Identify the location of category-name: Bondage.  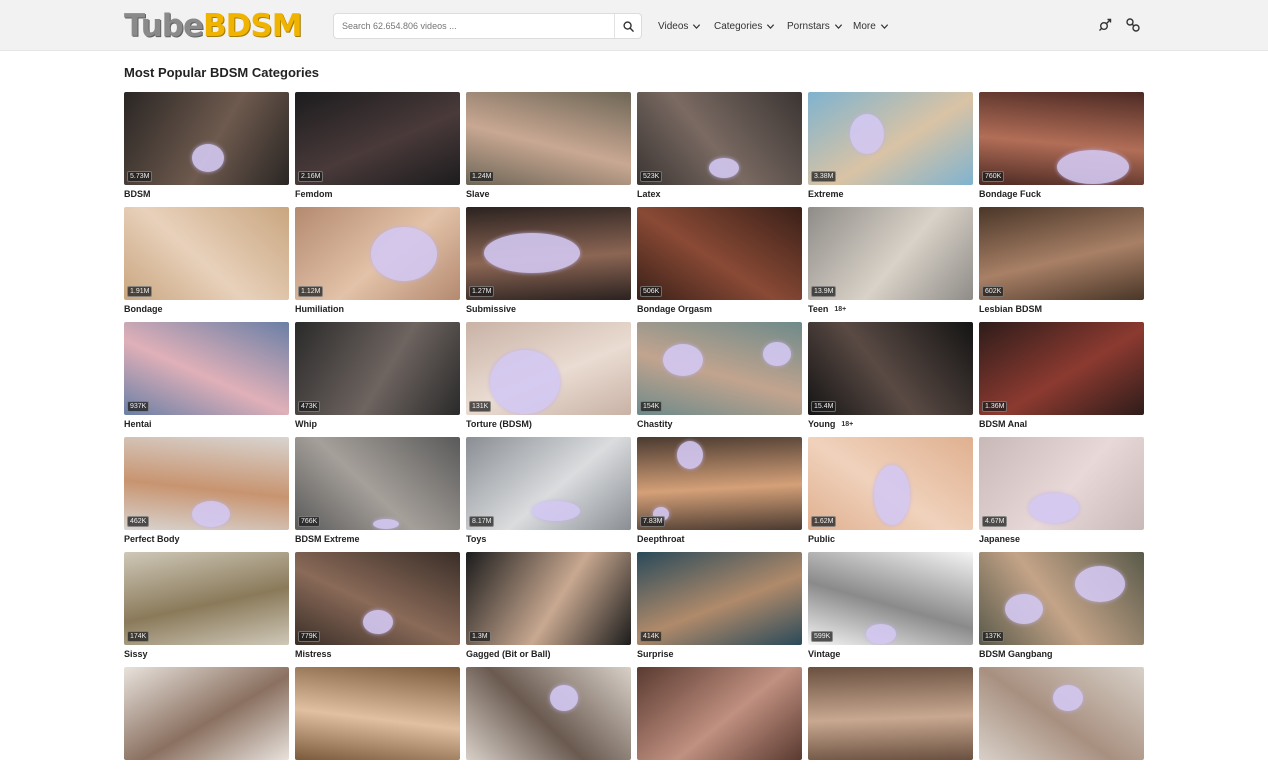
(143, 309).